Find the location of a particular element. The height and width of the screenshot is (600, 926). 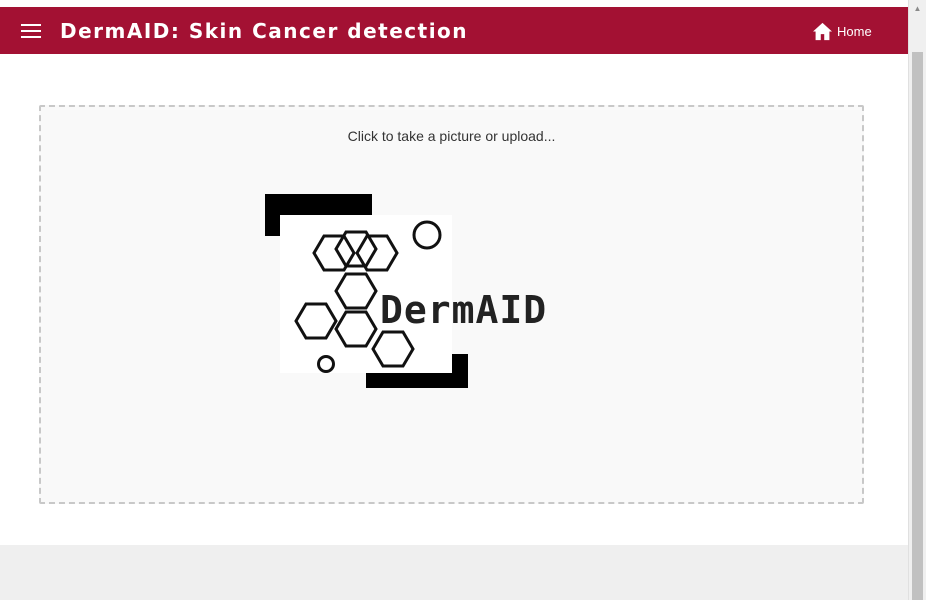

scroll-thumb is located at coordinates (917, 326).